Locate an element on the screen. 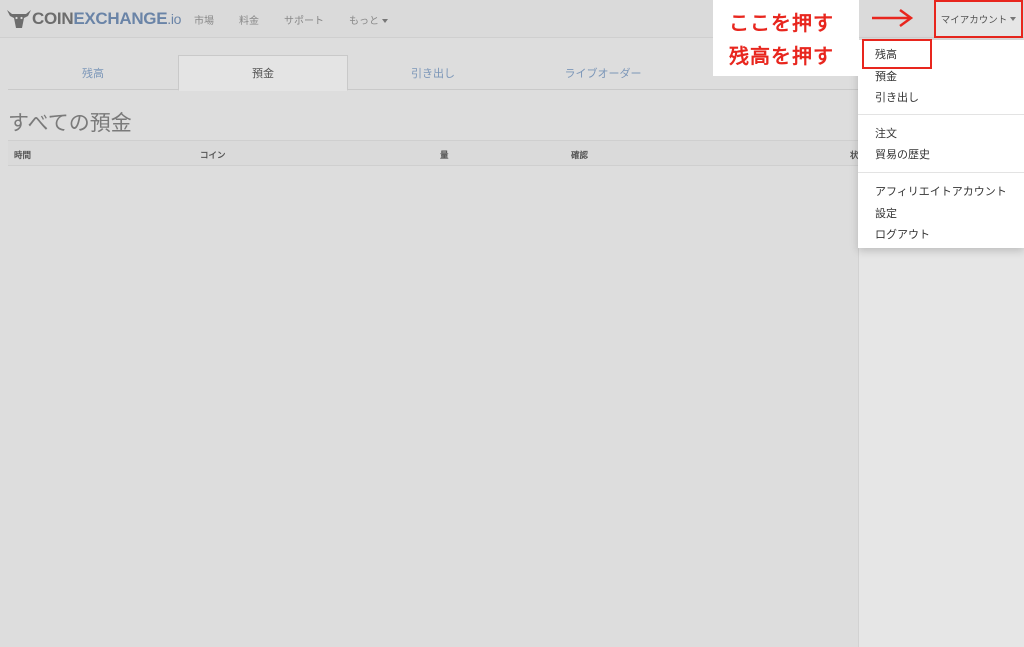 This screenshot has height=647, width=1024. nav-link-fees: 料金 is located at coordinates (249, 19).